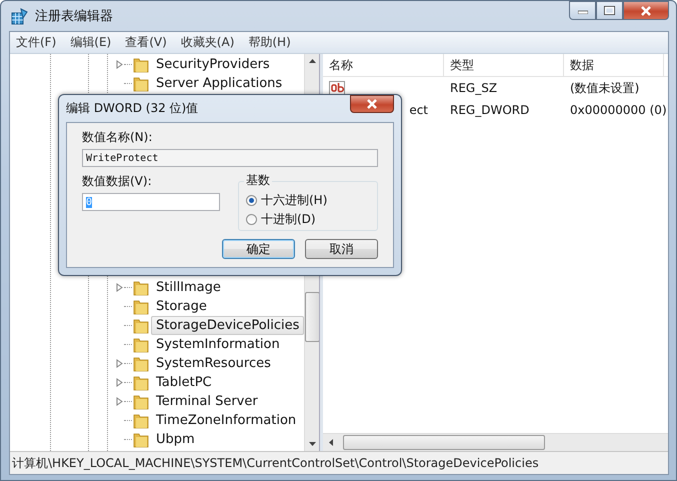 This screenshot has height=481, width=677. Describe the element at coordinates (604, 88) in the screenshot. I see `value-data: (数值未设置)` at that location.